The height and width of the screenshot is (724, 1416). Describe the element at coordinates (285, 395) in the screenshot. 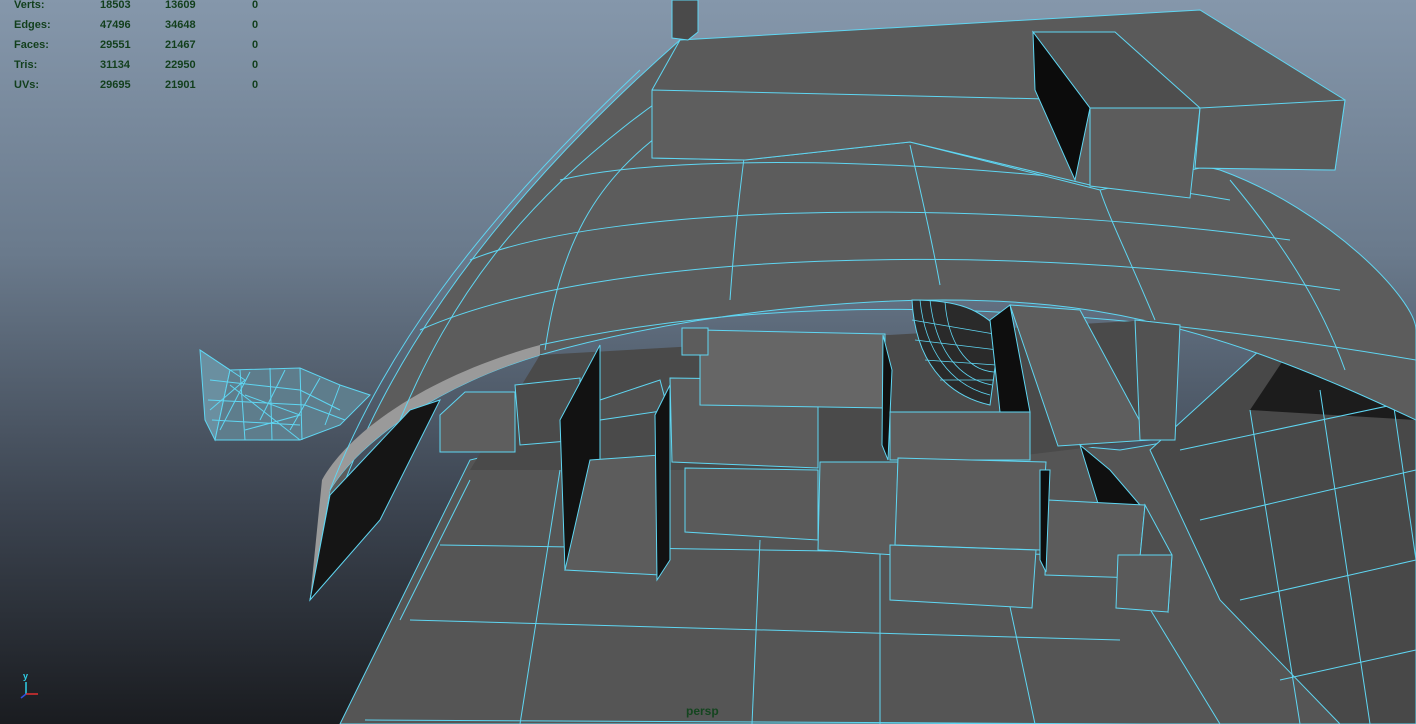

I see `wireframe-object` at that location.